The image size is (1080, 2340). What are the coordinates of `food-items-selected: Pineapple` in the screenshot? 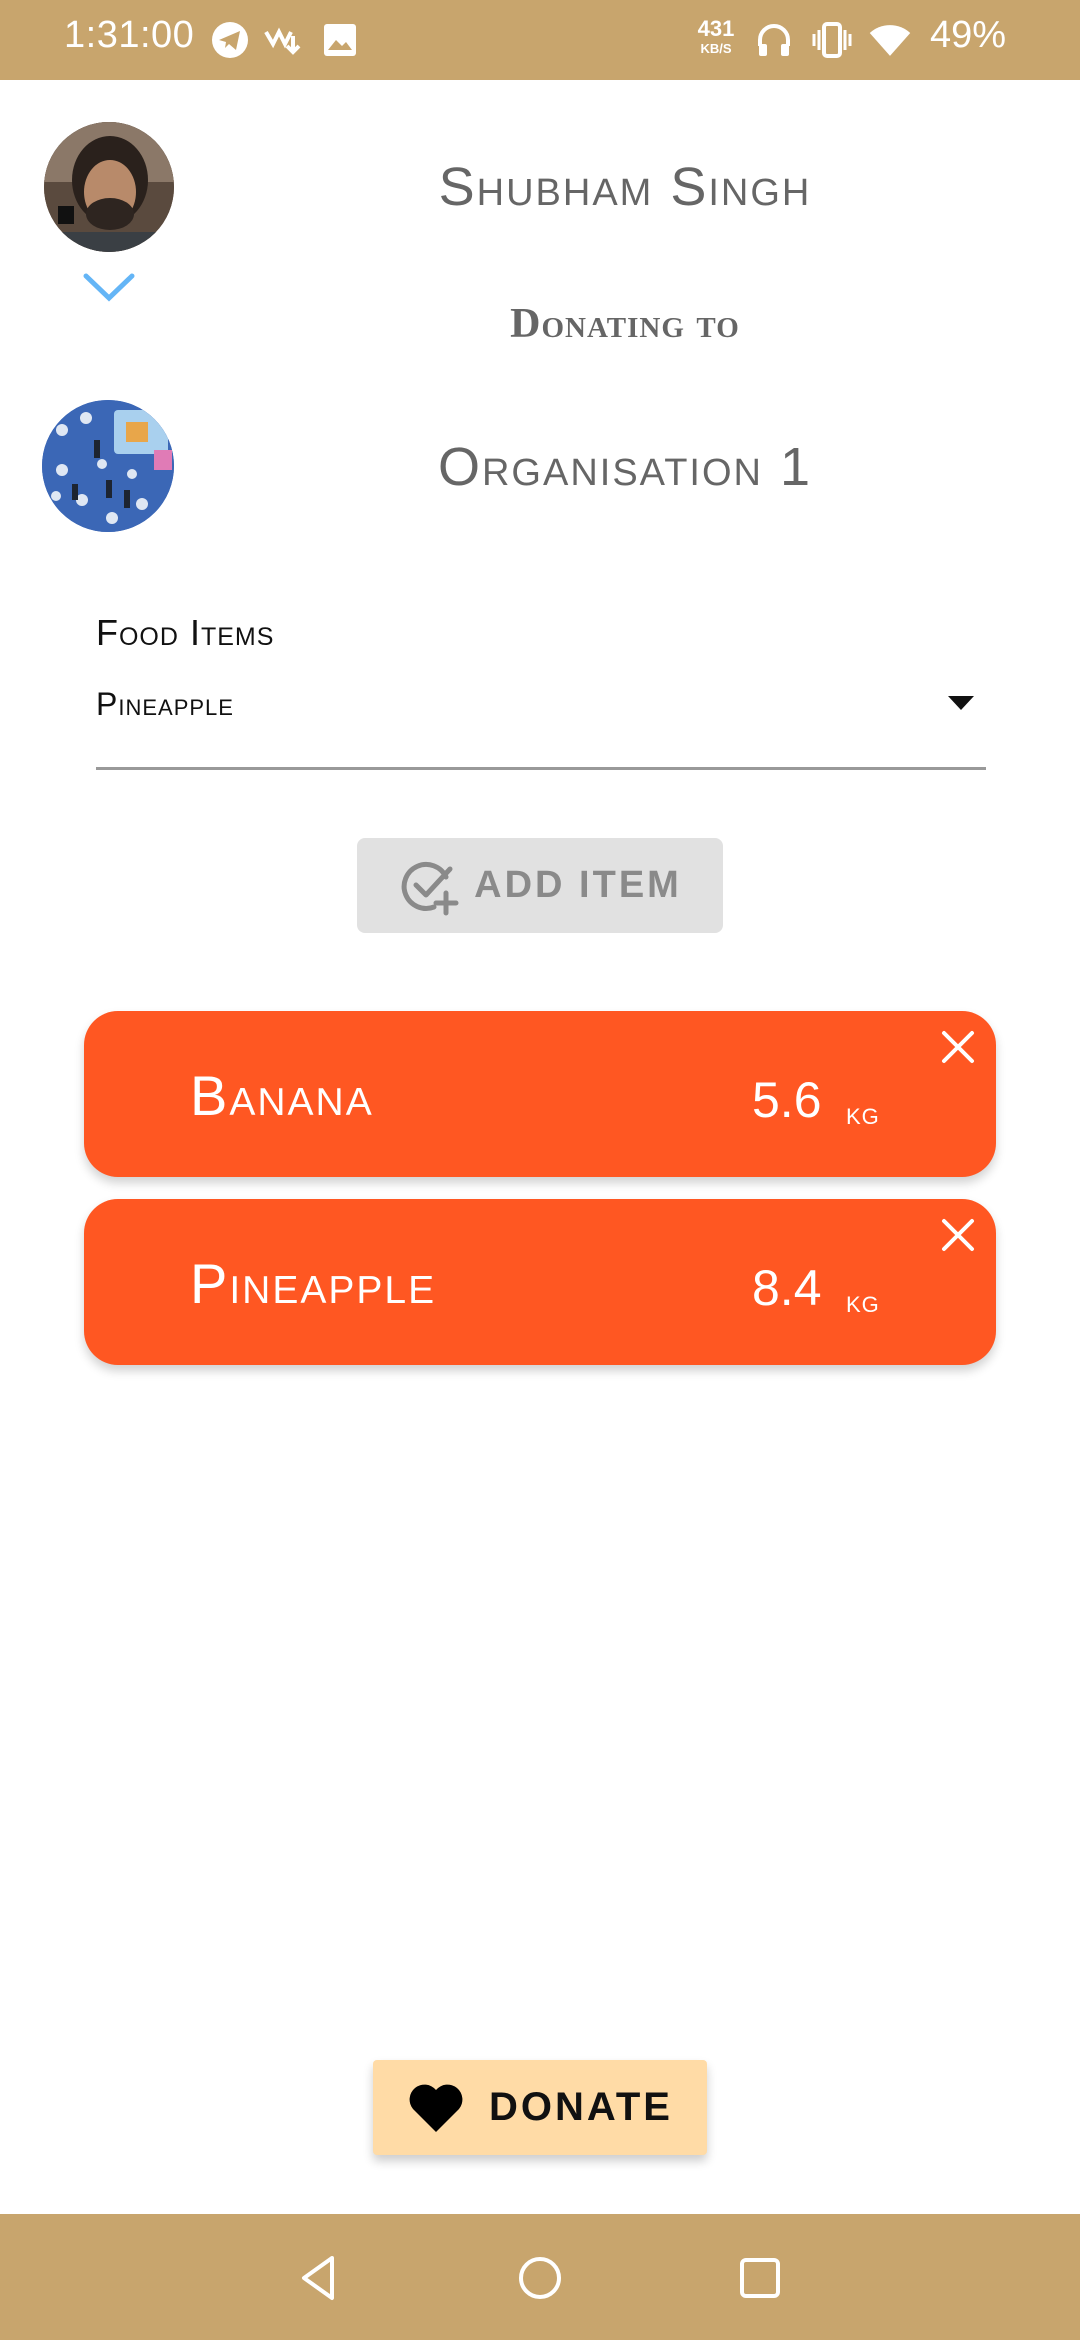 It's located at (165, 704).